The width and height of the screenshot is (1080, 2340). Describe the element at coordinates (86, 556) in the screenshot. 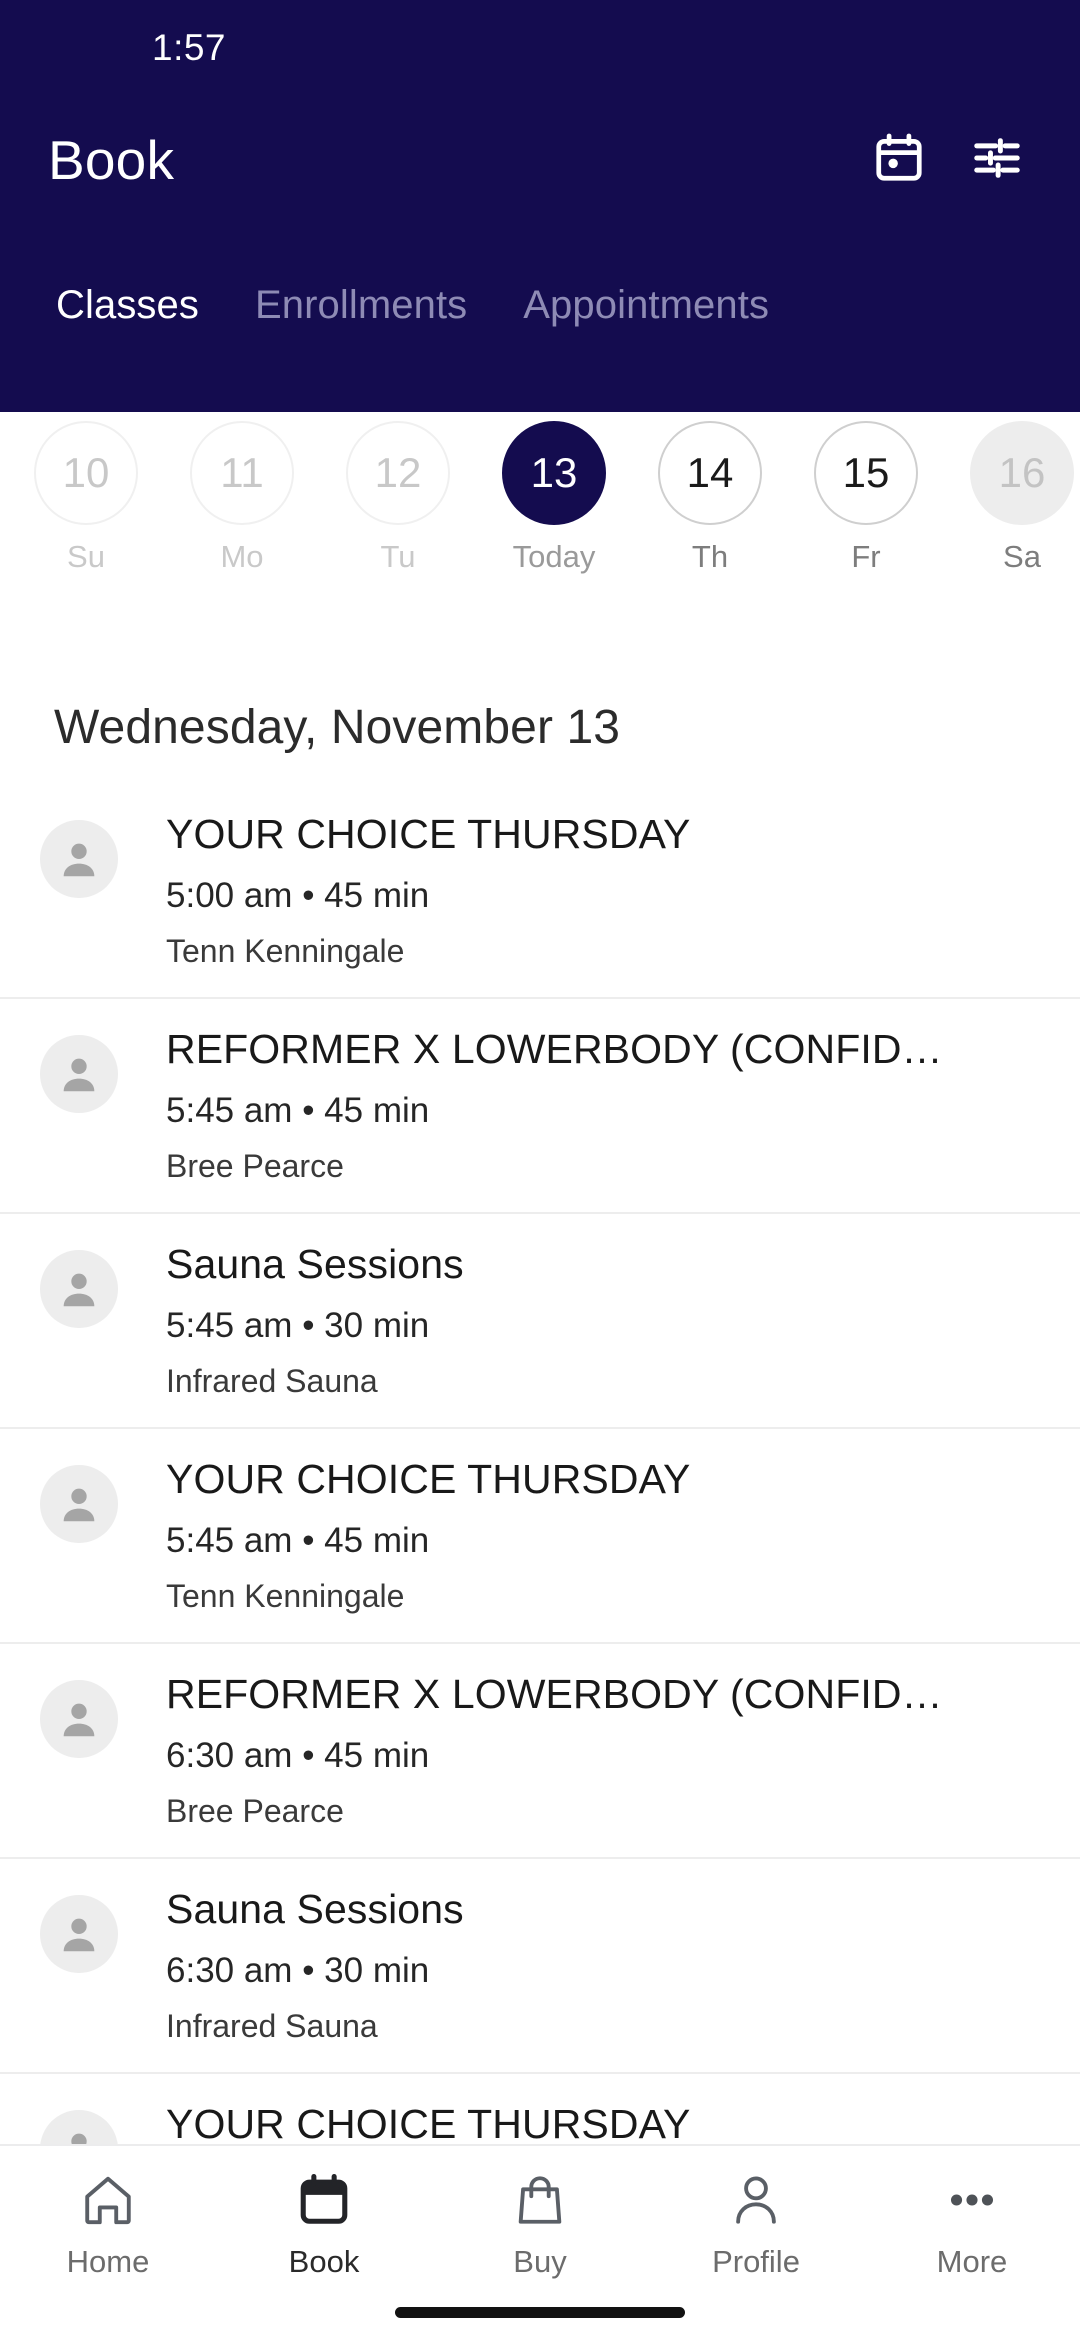

I see `date-label-10: Su` at that location.